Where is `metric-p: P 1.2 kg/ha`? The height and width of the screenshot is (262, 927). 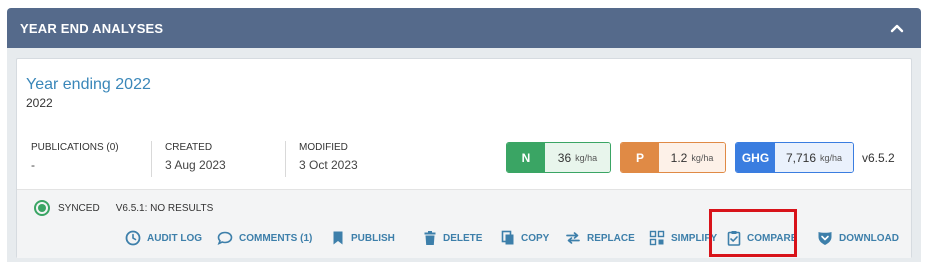
metric-p: P 1.2 kg/ha is located at coordinates (673, 157).